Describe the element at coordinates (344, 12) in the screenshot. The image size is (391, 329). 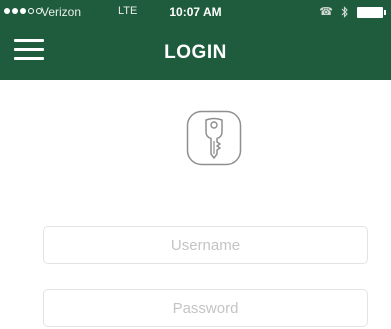
I see `bluetooth-icon` at that location.